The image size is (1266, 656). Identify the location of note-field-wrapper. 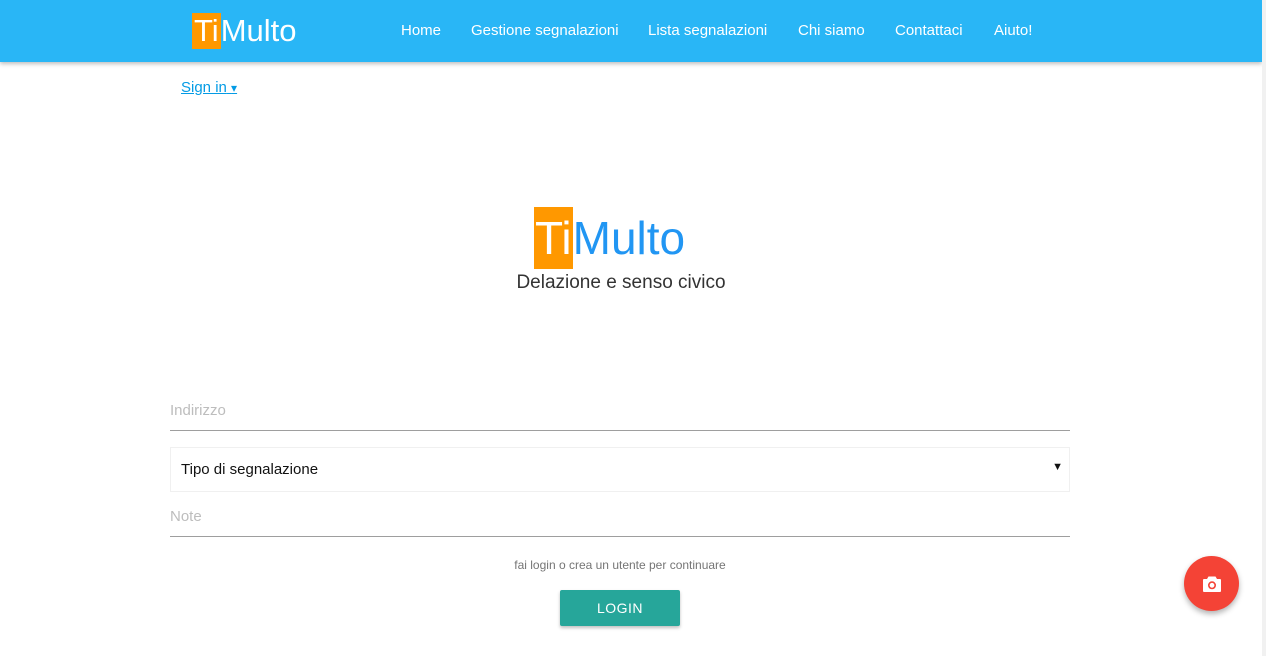
(620, 517).